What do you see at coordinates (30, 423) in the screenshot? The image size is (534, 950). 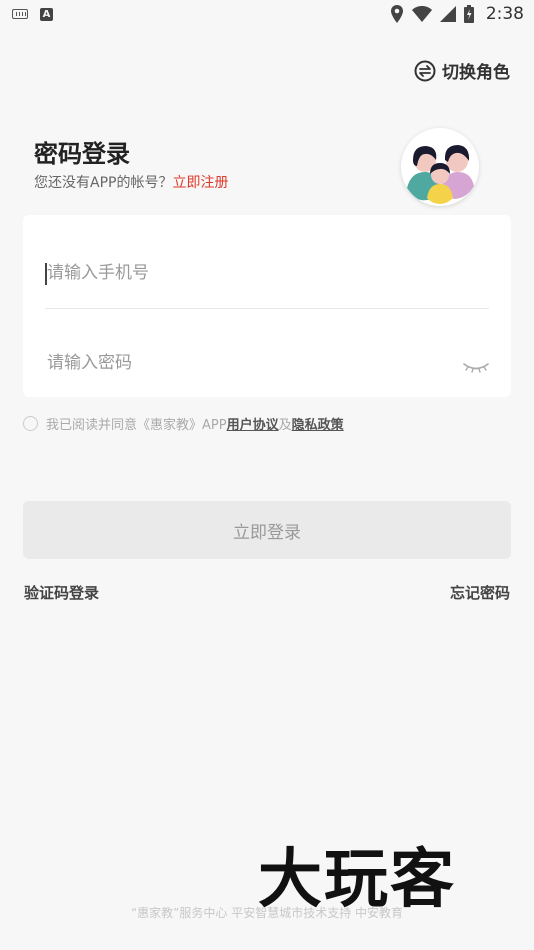 I see `agreement-checkbox` at bounding box center [30, 423].